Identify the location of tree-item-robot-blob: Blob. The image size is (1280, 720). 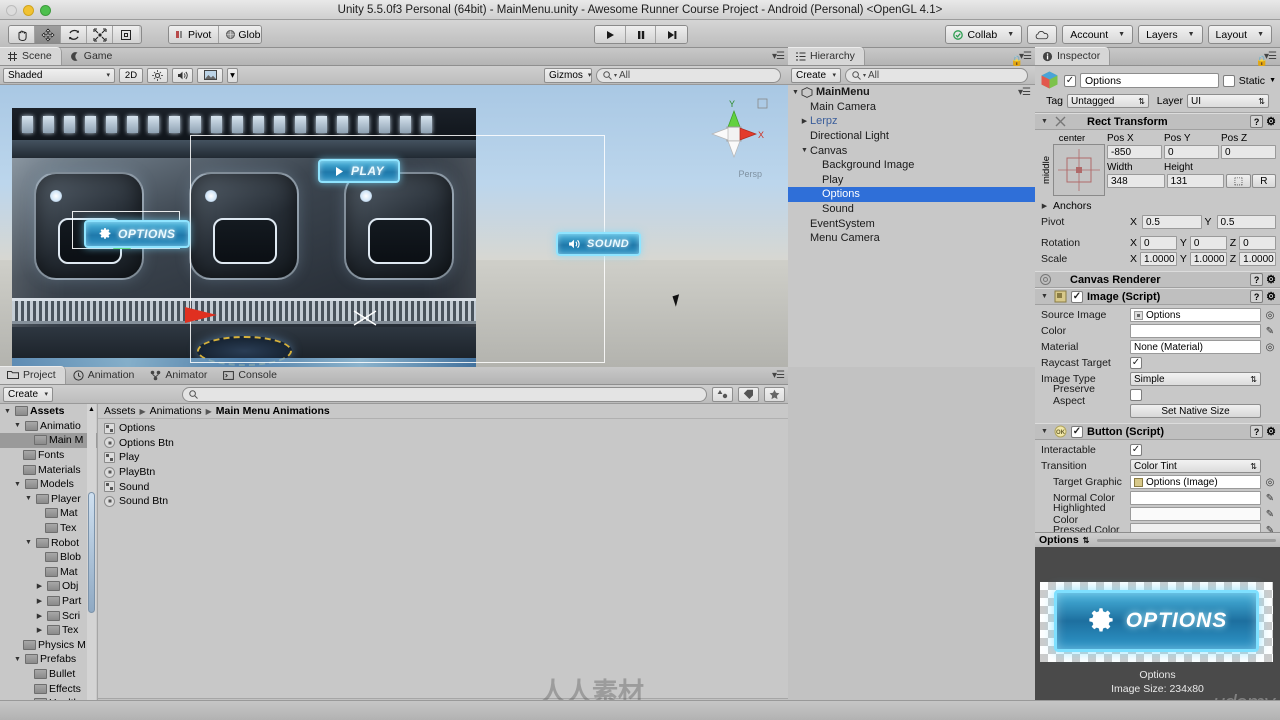
(48, 557).